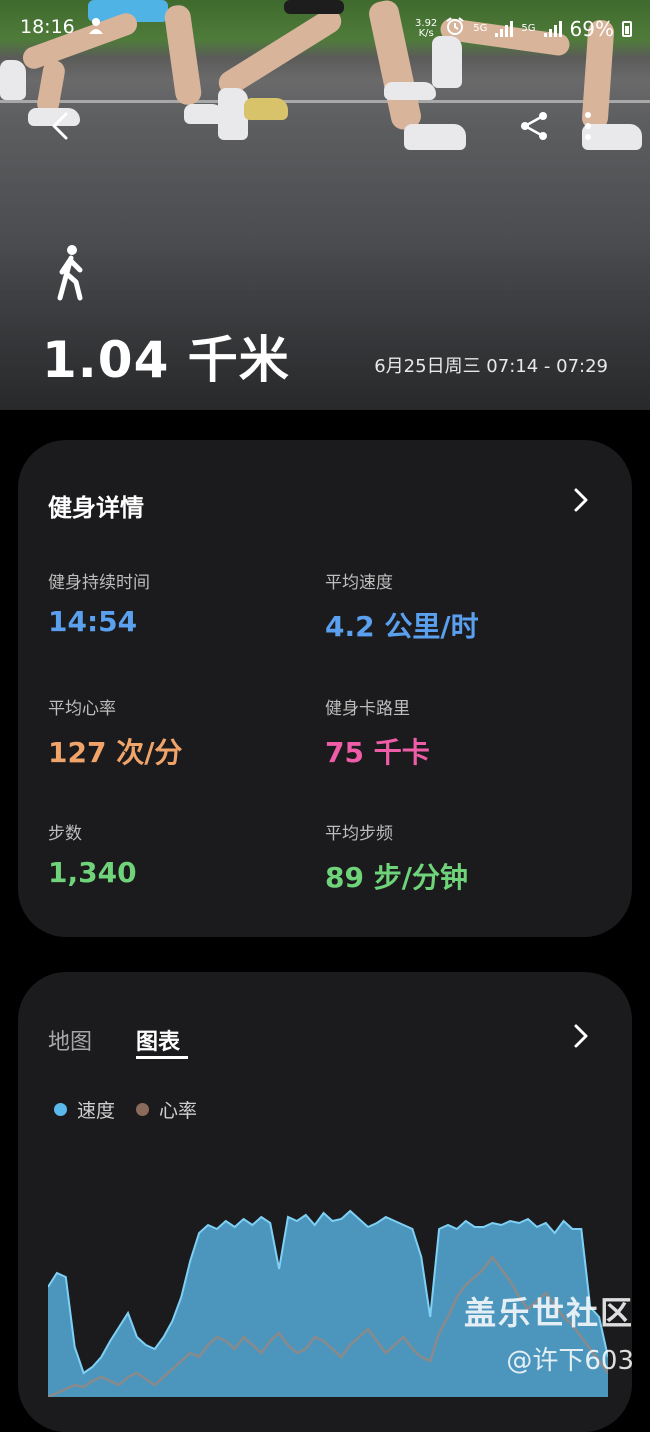  What do you see at coordinates (325, 29) in the screenshot?
I see `status-bar: 18:16 3.92 K/s 5G 5G 69%` at bounding box center [325, 29].